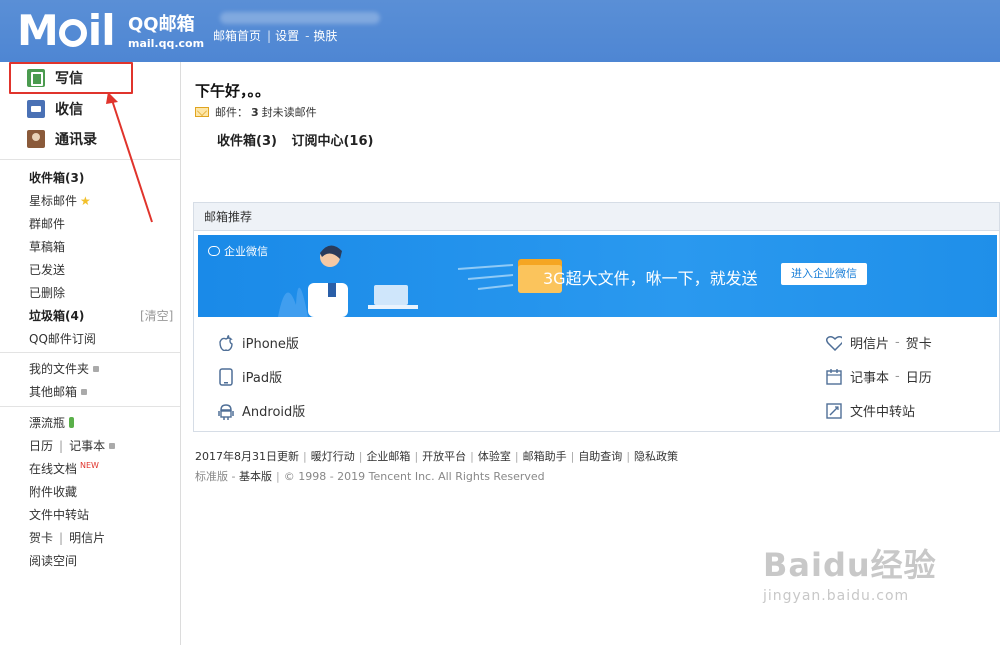 Image resolution: width=1000 pixels, height=645 pixels. Describe the element at coordinates (247, 456) in the screenshot. I see `footer-update-link: 2017年8月31日更新` at that location.